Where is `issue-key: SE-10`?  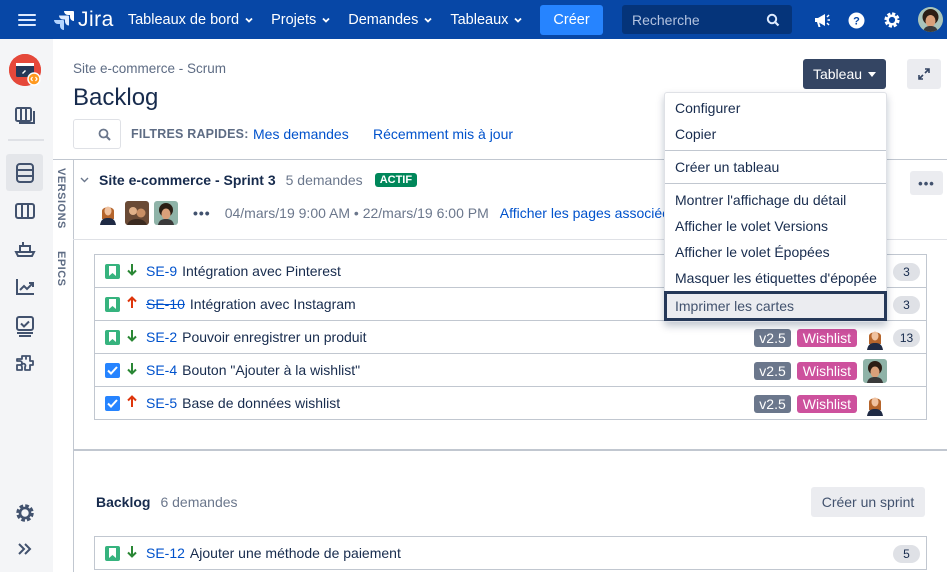
issue-key: SE-10 is located at coordinates (165, 304).